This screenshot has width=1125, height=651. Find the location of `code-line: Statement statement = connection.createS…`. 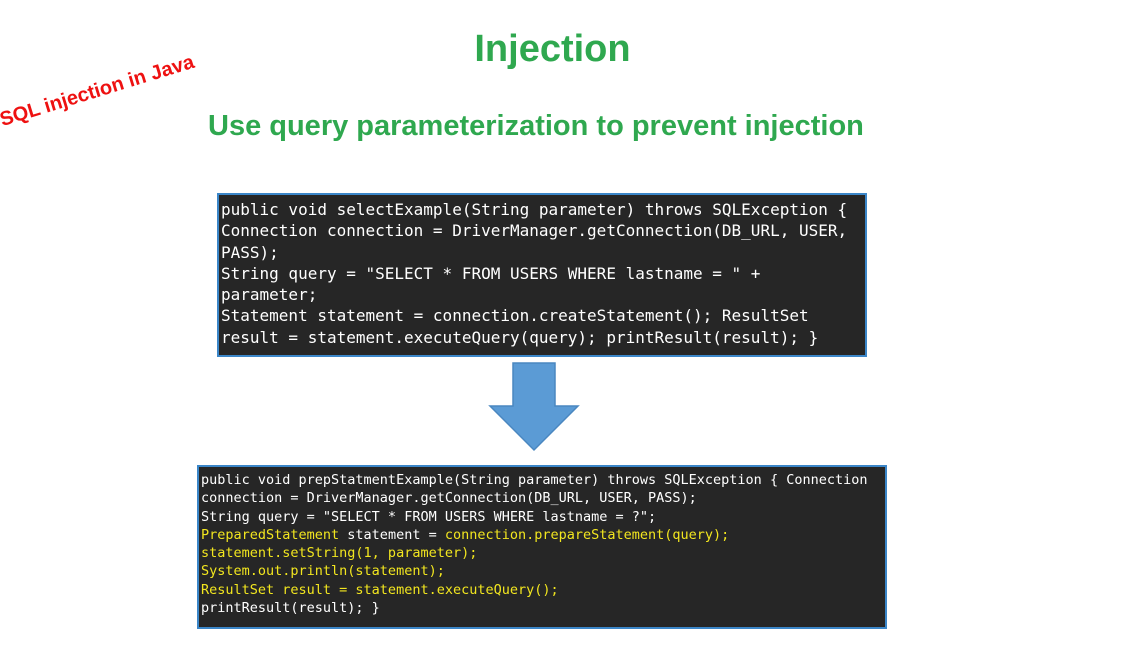

code-line: Statement statement = connection.createS… is located at coordinates (515, 316).